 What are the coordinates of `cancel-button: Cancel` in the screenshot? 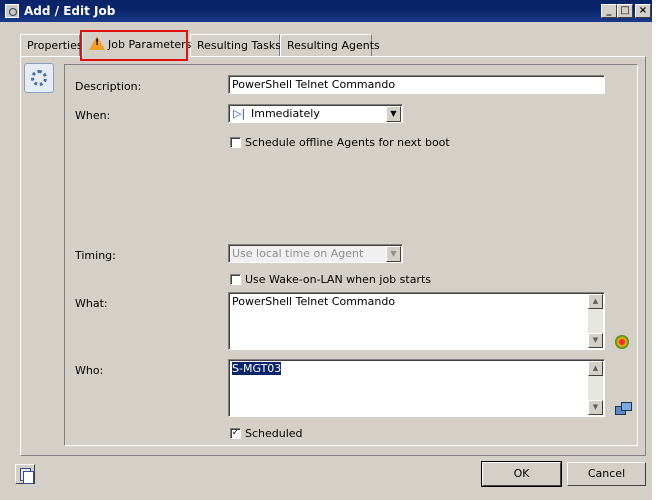 It's located at (606, 474).